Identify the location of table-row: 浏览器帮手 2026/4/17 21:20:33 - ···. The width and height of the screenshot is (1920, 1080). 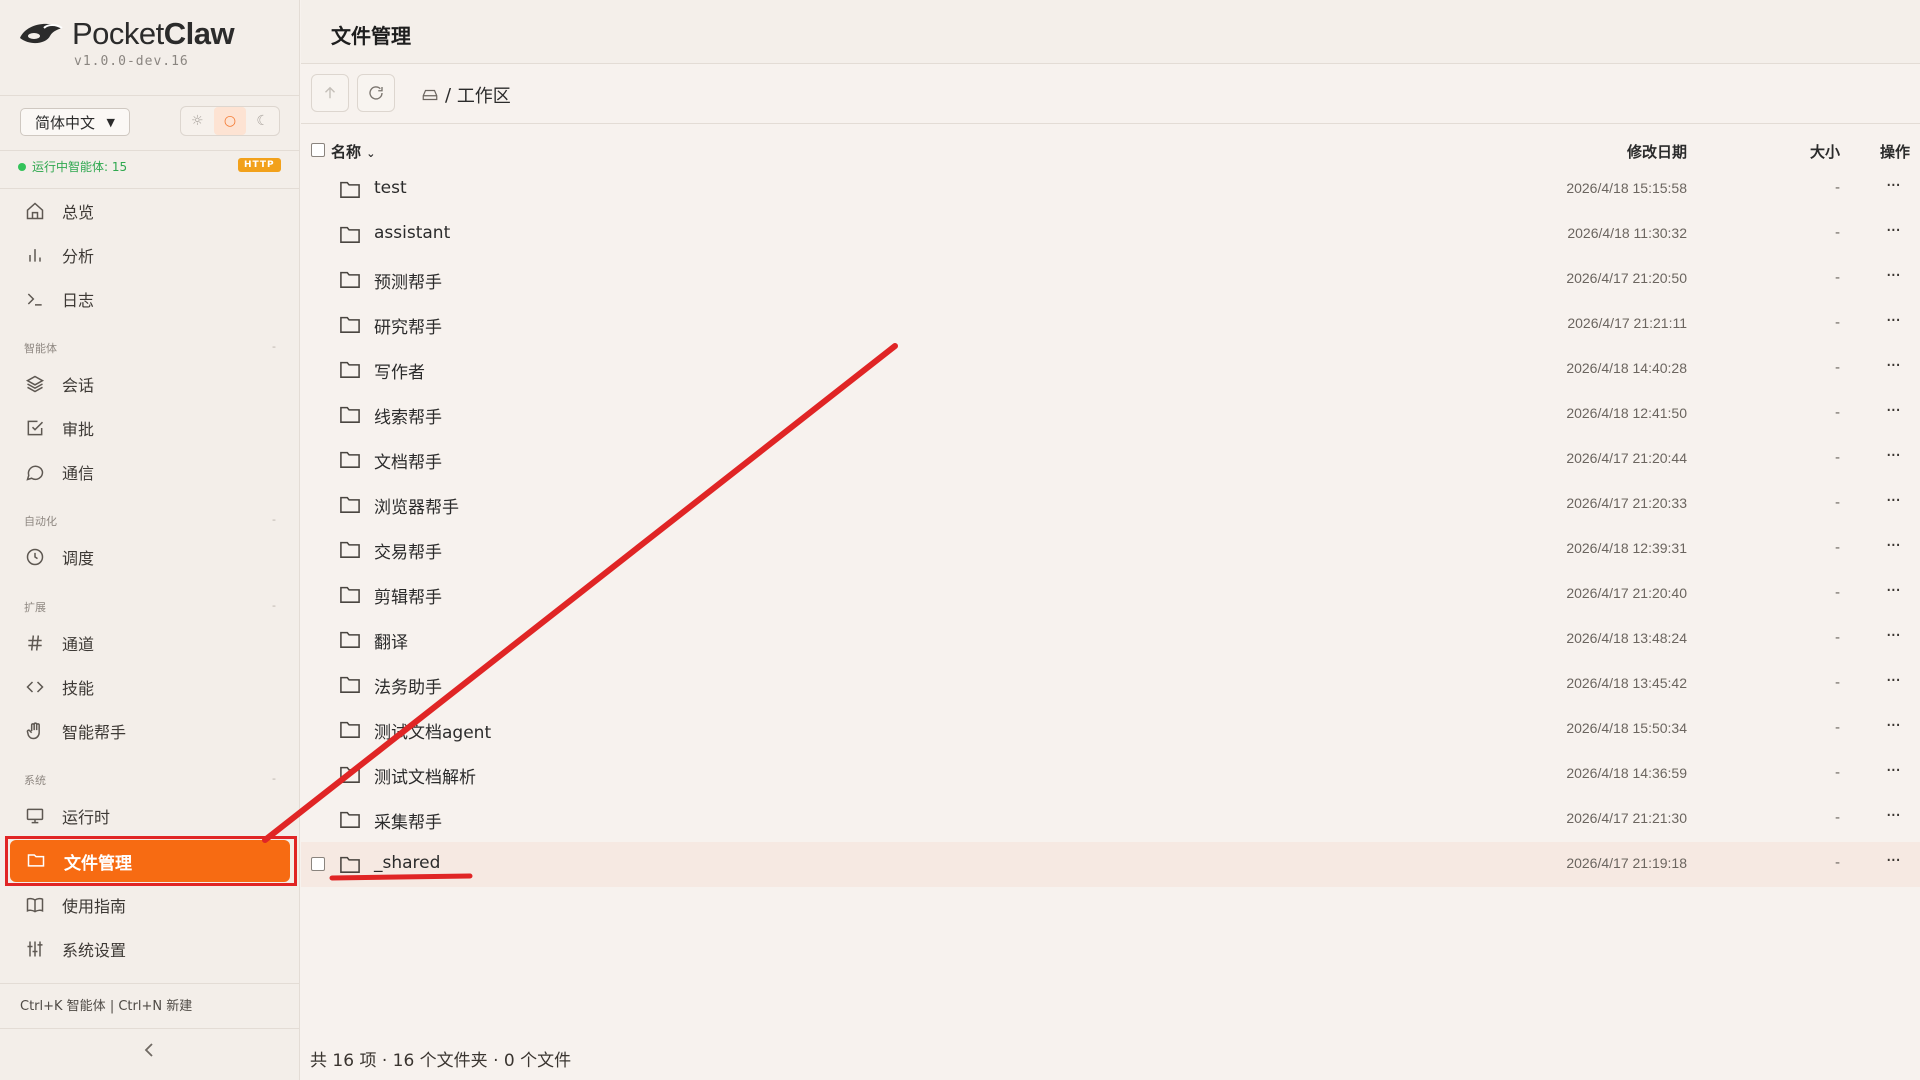
(1110, 504).